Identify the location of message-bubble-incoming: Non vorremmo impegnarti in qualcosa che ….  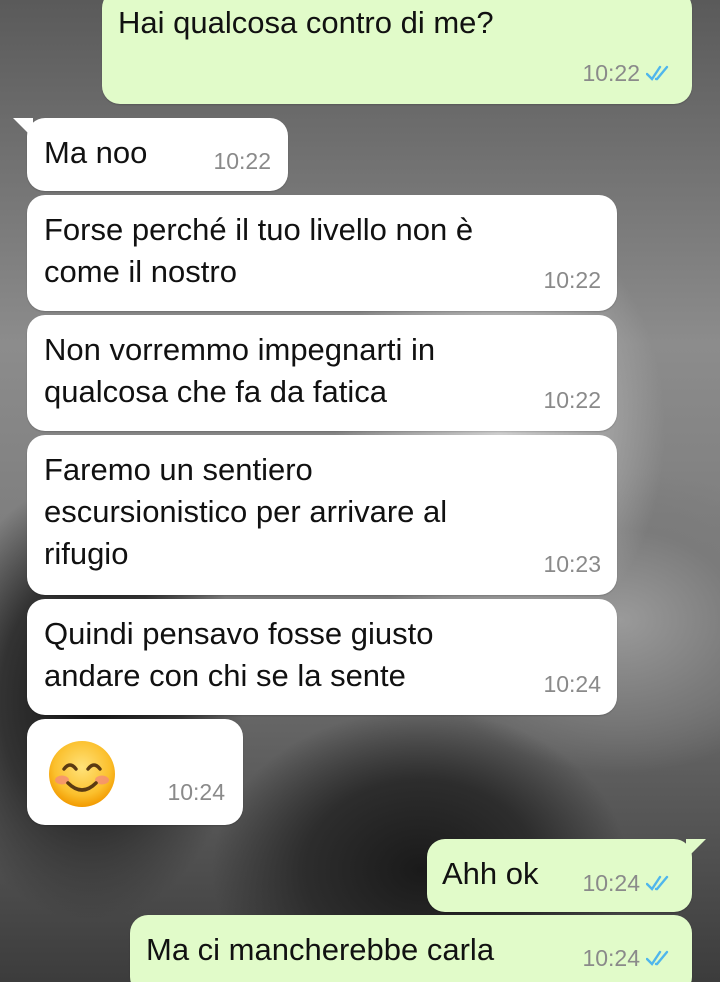
(322, 373).